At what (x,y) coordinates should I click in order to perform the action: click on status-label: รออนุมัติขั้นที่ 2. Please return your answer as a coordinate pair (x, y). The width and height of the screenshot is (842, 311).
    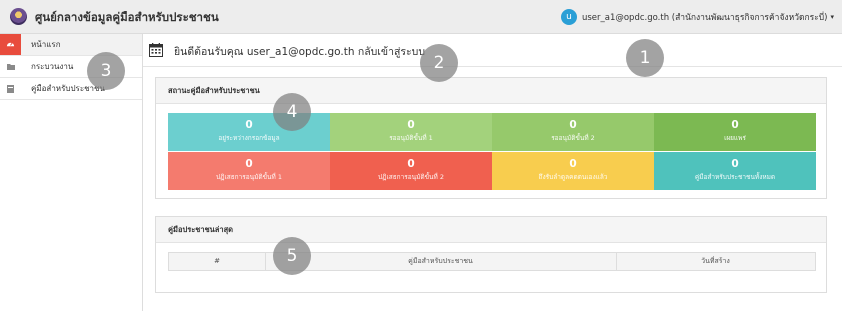
    Looking at the image, I should click on (573, 138).